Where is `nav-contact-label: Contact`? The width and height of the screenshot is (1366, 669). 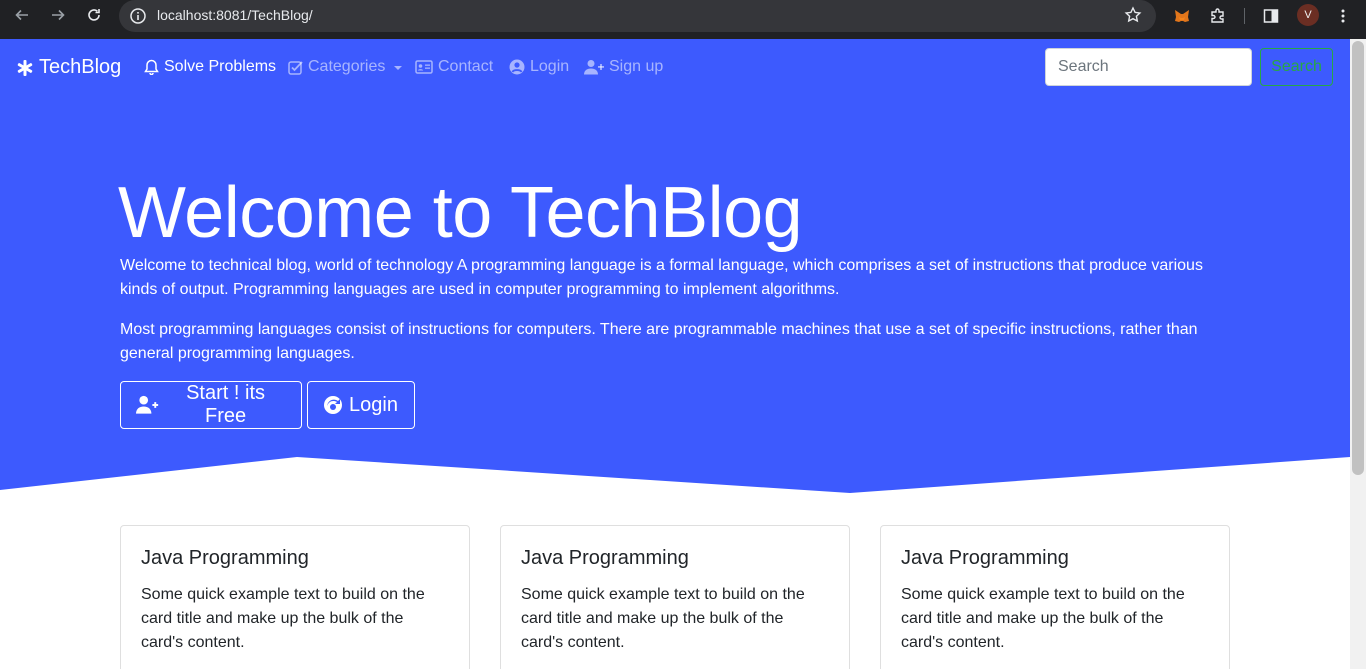 nav-contact-label: Contact is located at coordinates (466, 66).